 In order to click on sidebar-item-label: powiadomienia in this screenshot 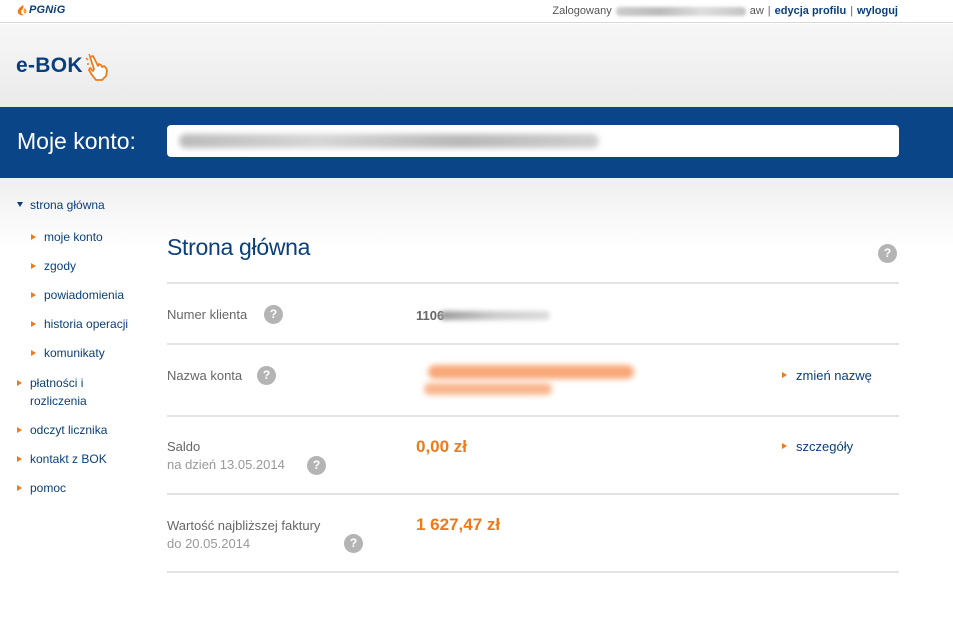, I will do `click(84, 295)`.